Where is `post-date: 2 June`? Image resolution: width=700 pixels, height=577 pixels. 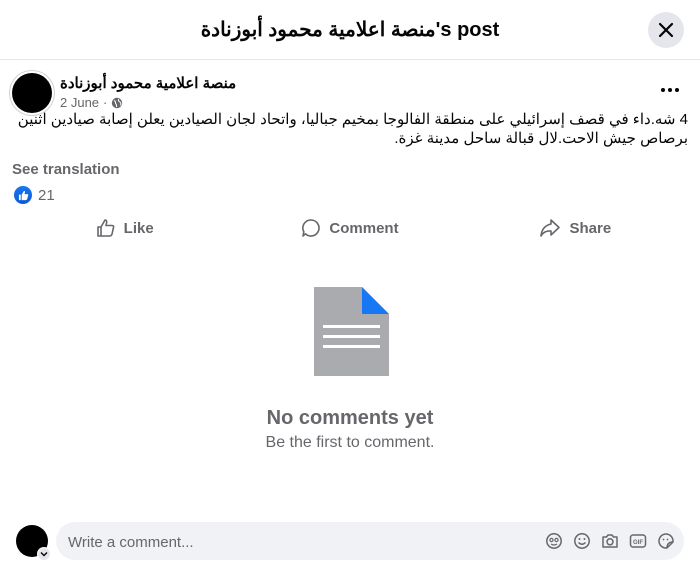 post-date: 2 June is located at coordinates (79, 102).